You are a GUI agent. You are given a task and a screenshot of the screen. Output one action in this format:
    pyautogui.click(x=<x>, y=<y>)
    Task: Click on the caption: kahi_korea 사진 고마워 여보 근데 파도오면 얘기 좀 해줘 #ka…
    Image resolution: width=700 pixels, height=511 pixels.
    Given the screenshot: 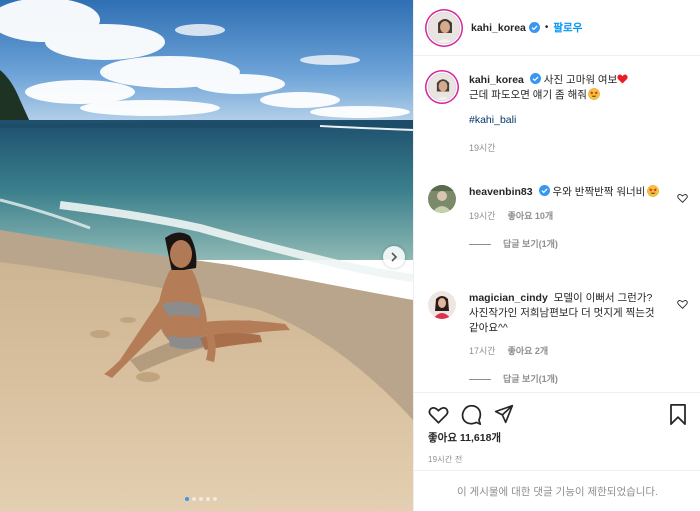 What is the action you would take?
    pyautogui.click(x=558, y=114)
    